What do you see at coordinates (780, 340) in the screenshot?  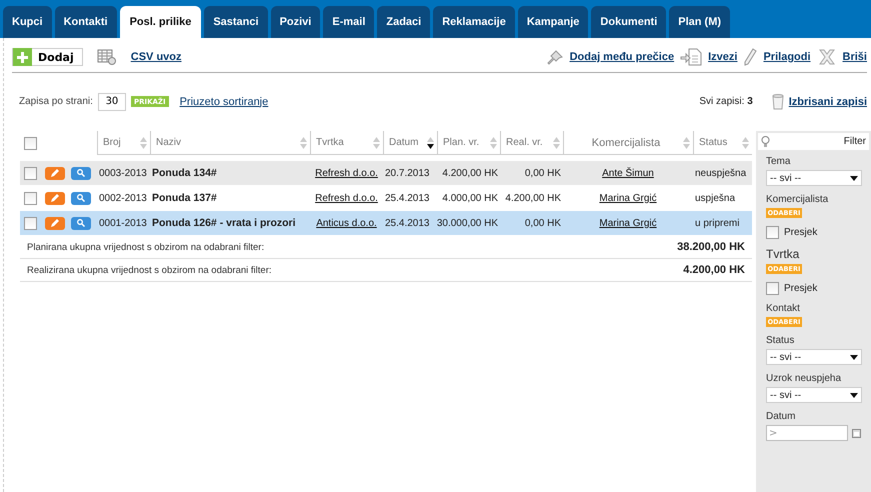 I see `filter-label: Status` at bounding box center [780, 340].